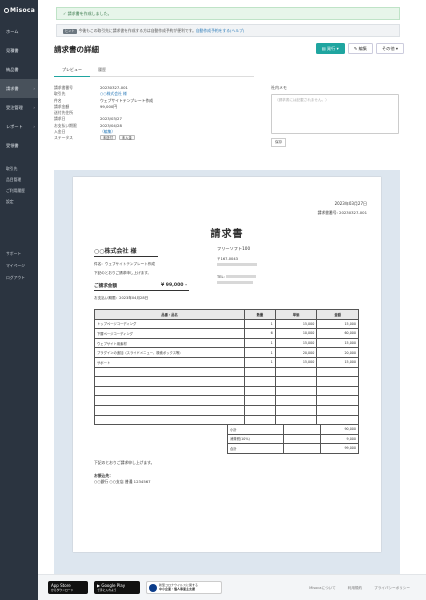  What do you see at coordinates (102, 71) in the screenshot?
I see `tab-history: 履歴` at bounding box center [102, 71].